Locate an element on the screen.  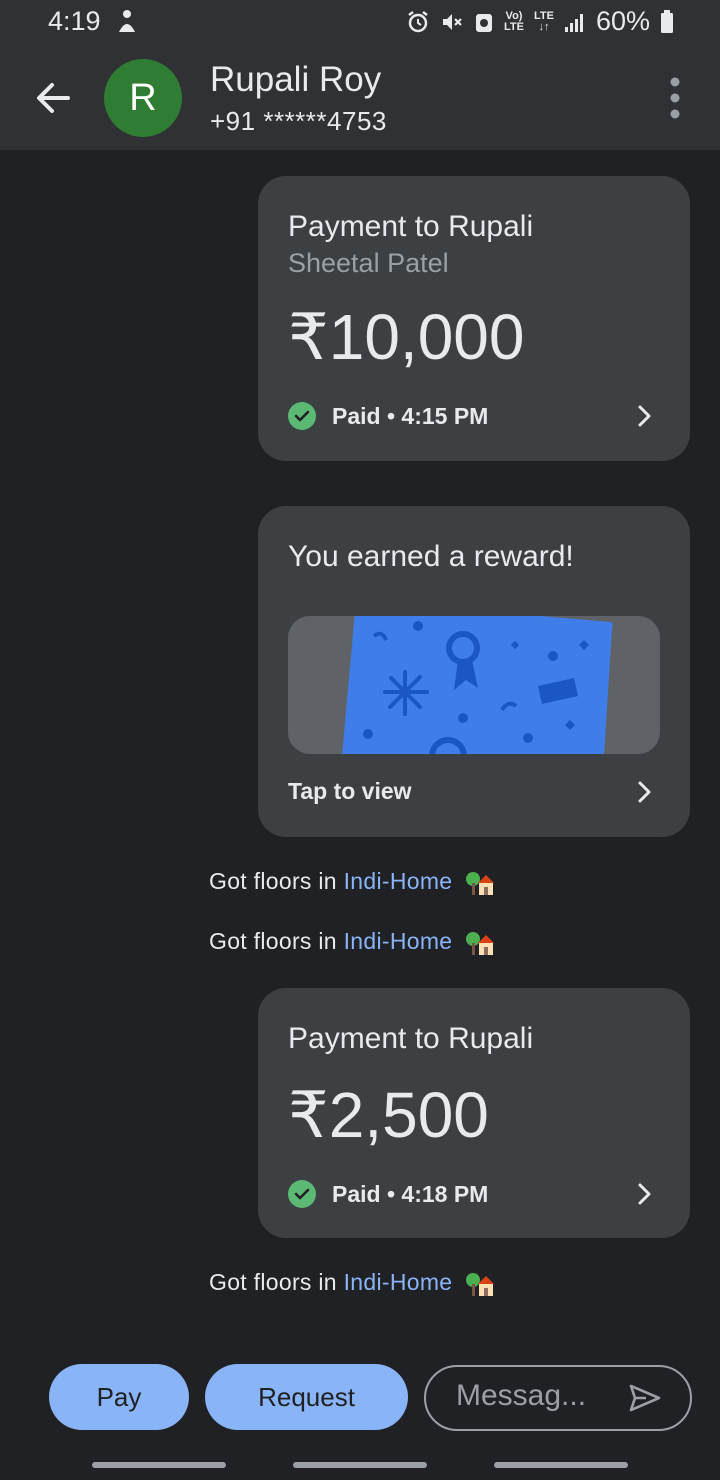
reward-scratch-card is located at coordinates (474, 685).